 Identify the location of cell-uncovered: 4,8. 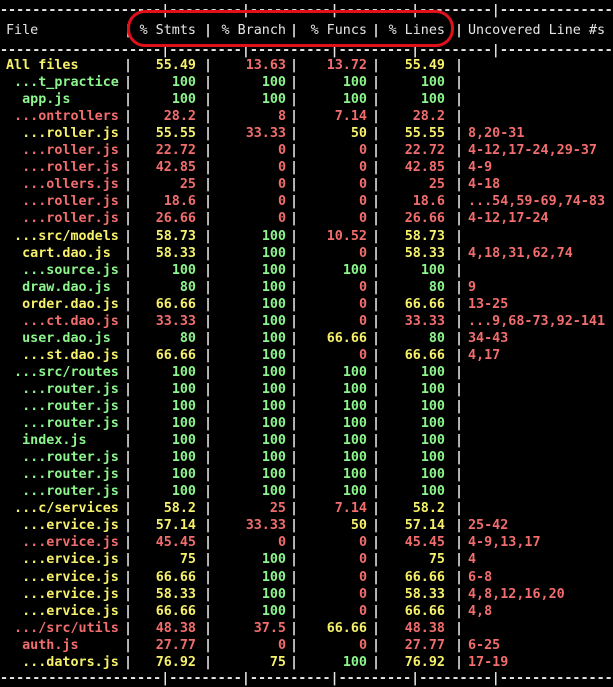
(480, 611).